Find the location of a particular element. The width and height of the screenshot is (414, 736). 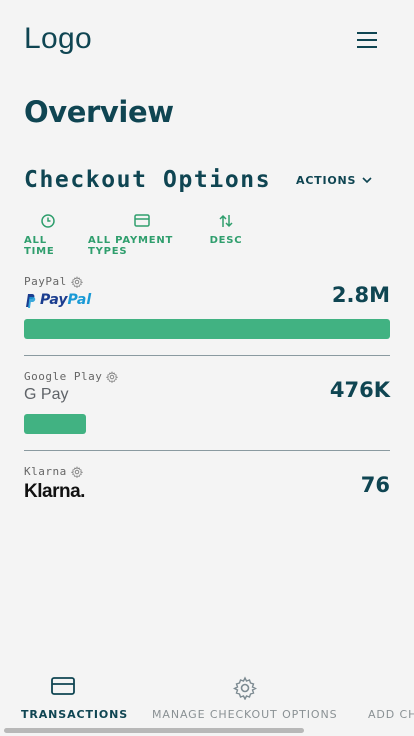

google-pay-brand-text: G Pay is located at coordinates (46, 394).